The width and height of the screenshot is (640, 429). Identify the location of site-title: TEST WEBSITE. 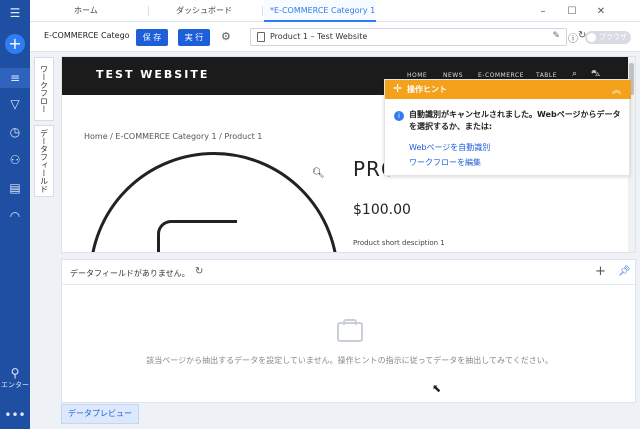
(152, 74).